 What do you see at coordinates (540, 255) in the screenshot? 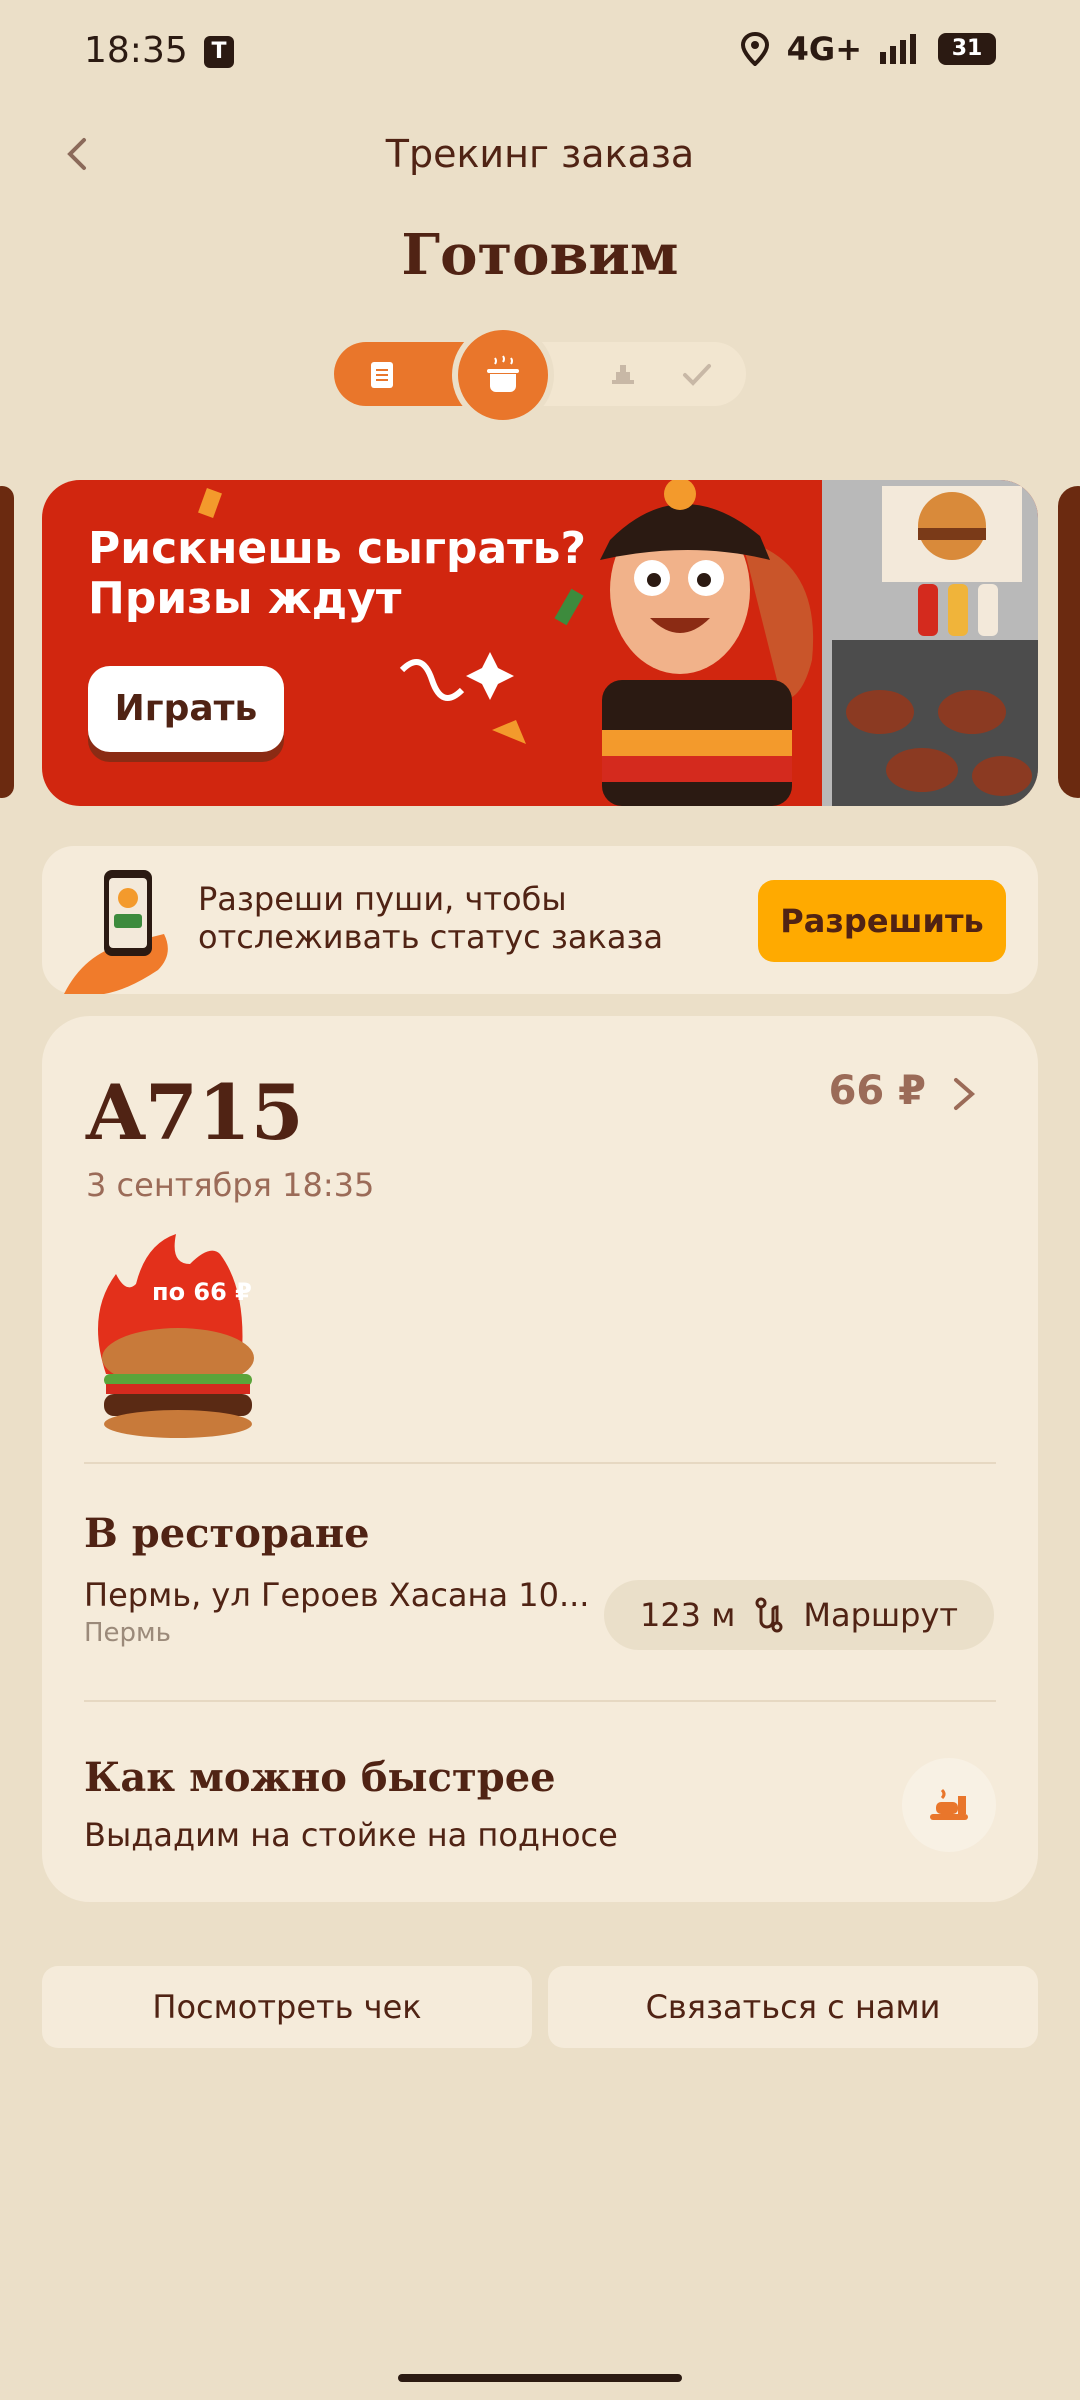
I see `order-status-title: Готовим` at bounding box center [540, 255].